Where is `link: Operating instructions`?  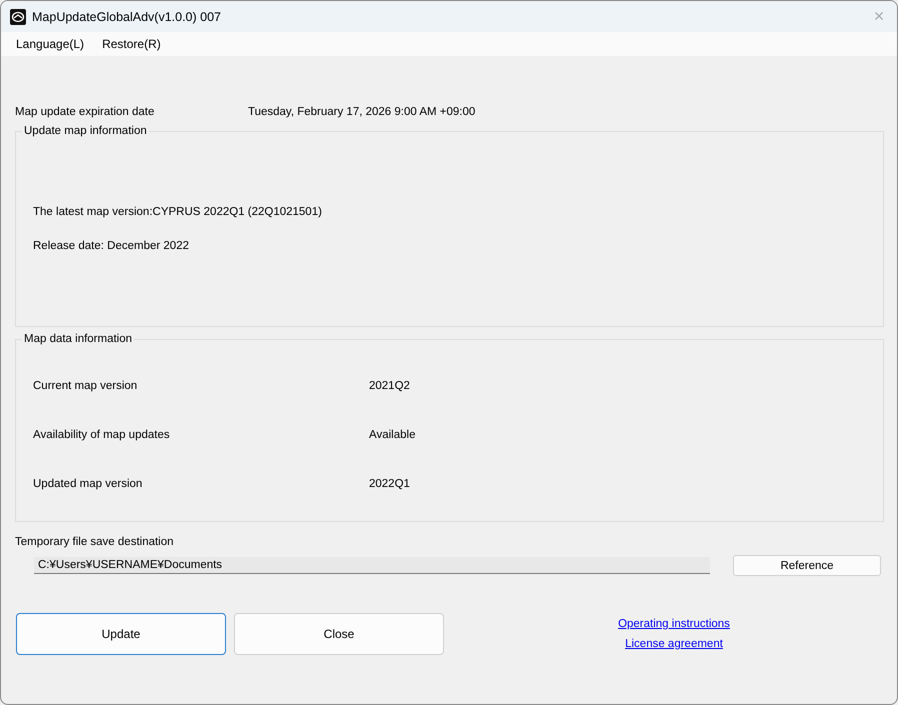
link: Operating instructions is located at coordinates (674, 624).